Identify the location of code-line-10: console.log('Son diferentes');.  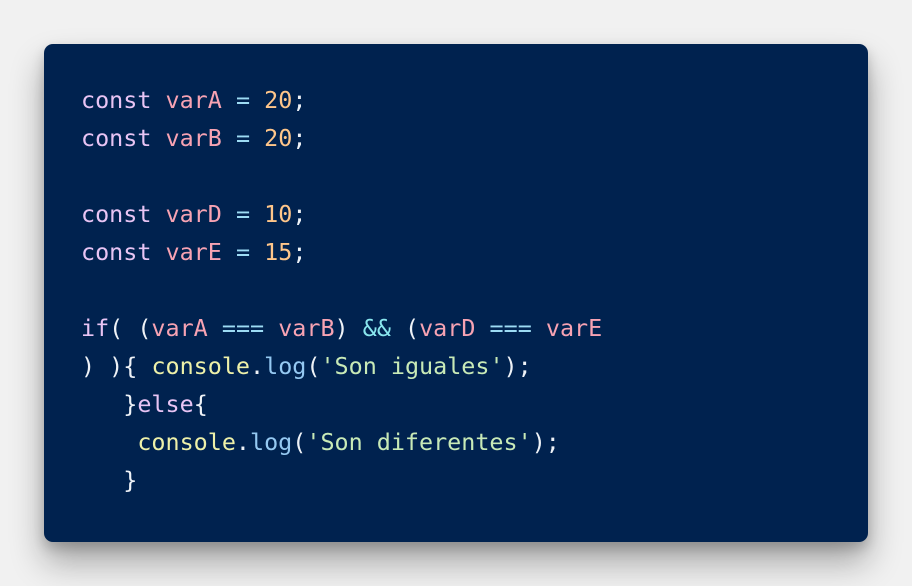
(341, 442).